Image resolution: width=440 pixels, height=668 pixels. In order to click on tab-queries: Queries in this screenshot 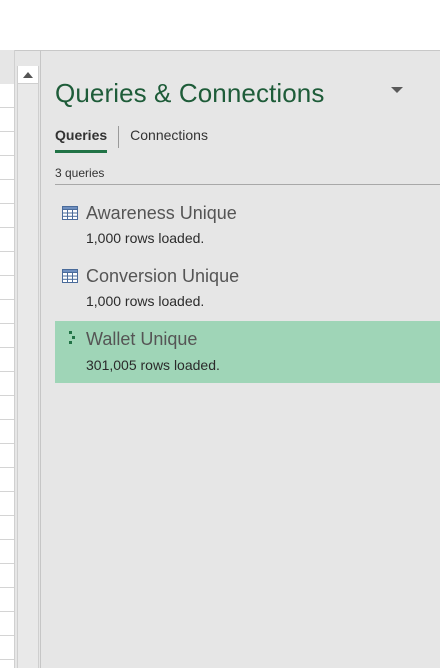, I will do `click(81, 138)`.